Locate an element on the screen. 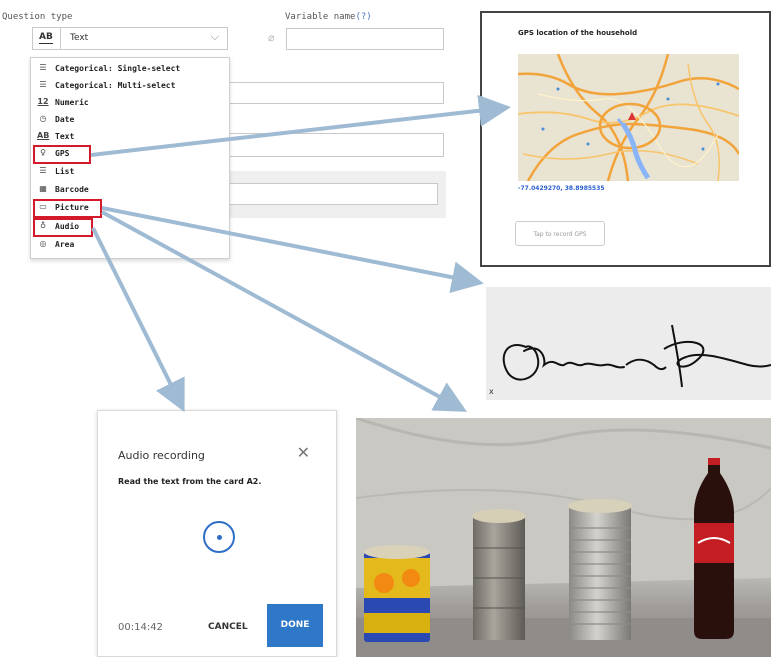 This screenshot has height=657, width=771. help-marker: (?) is located at coordinates (363, 17).